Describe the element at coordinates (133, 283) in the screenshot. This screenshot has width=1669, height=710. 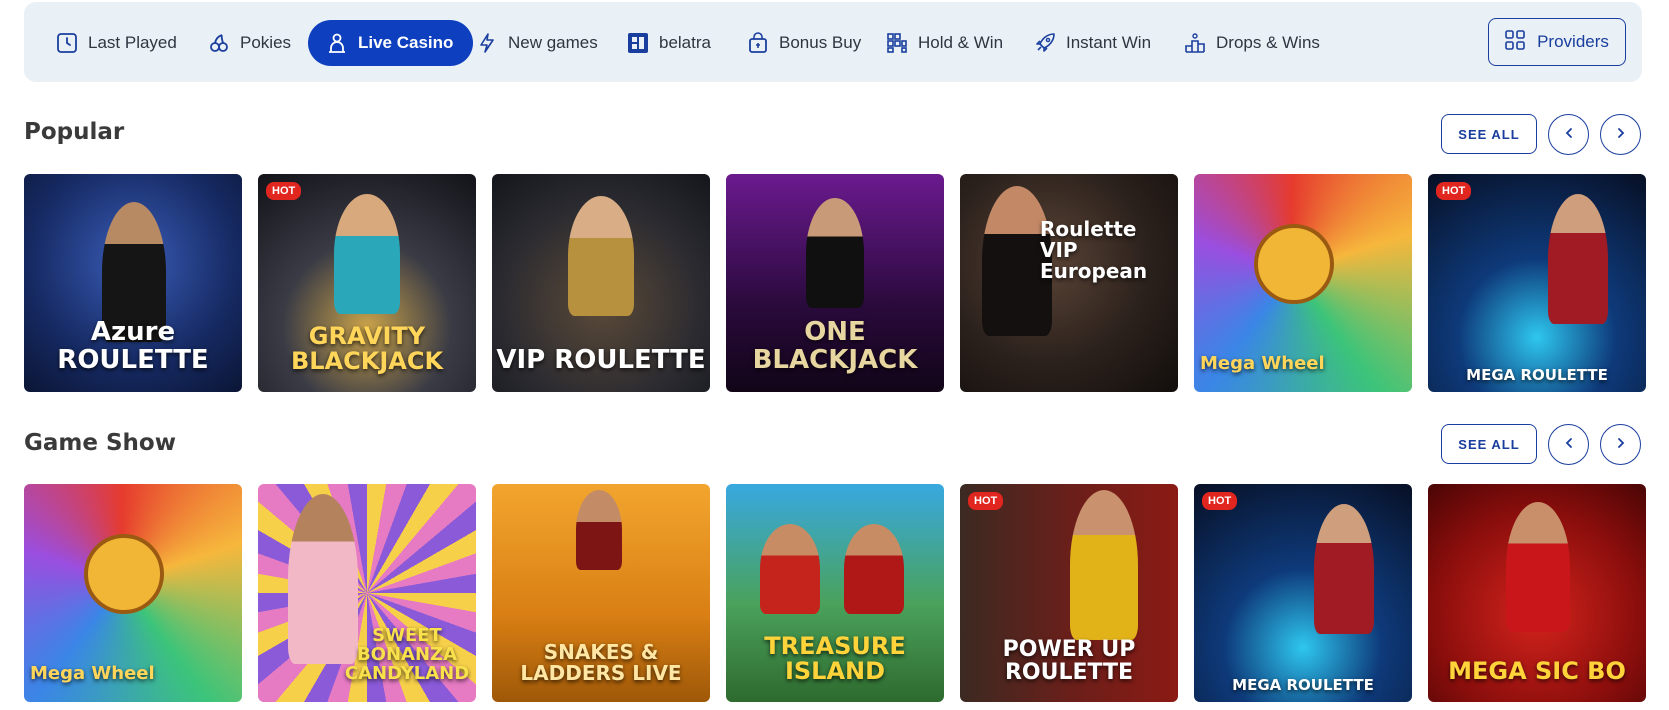
I see `game-tile: Azure ROULETTE` at that location.